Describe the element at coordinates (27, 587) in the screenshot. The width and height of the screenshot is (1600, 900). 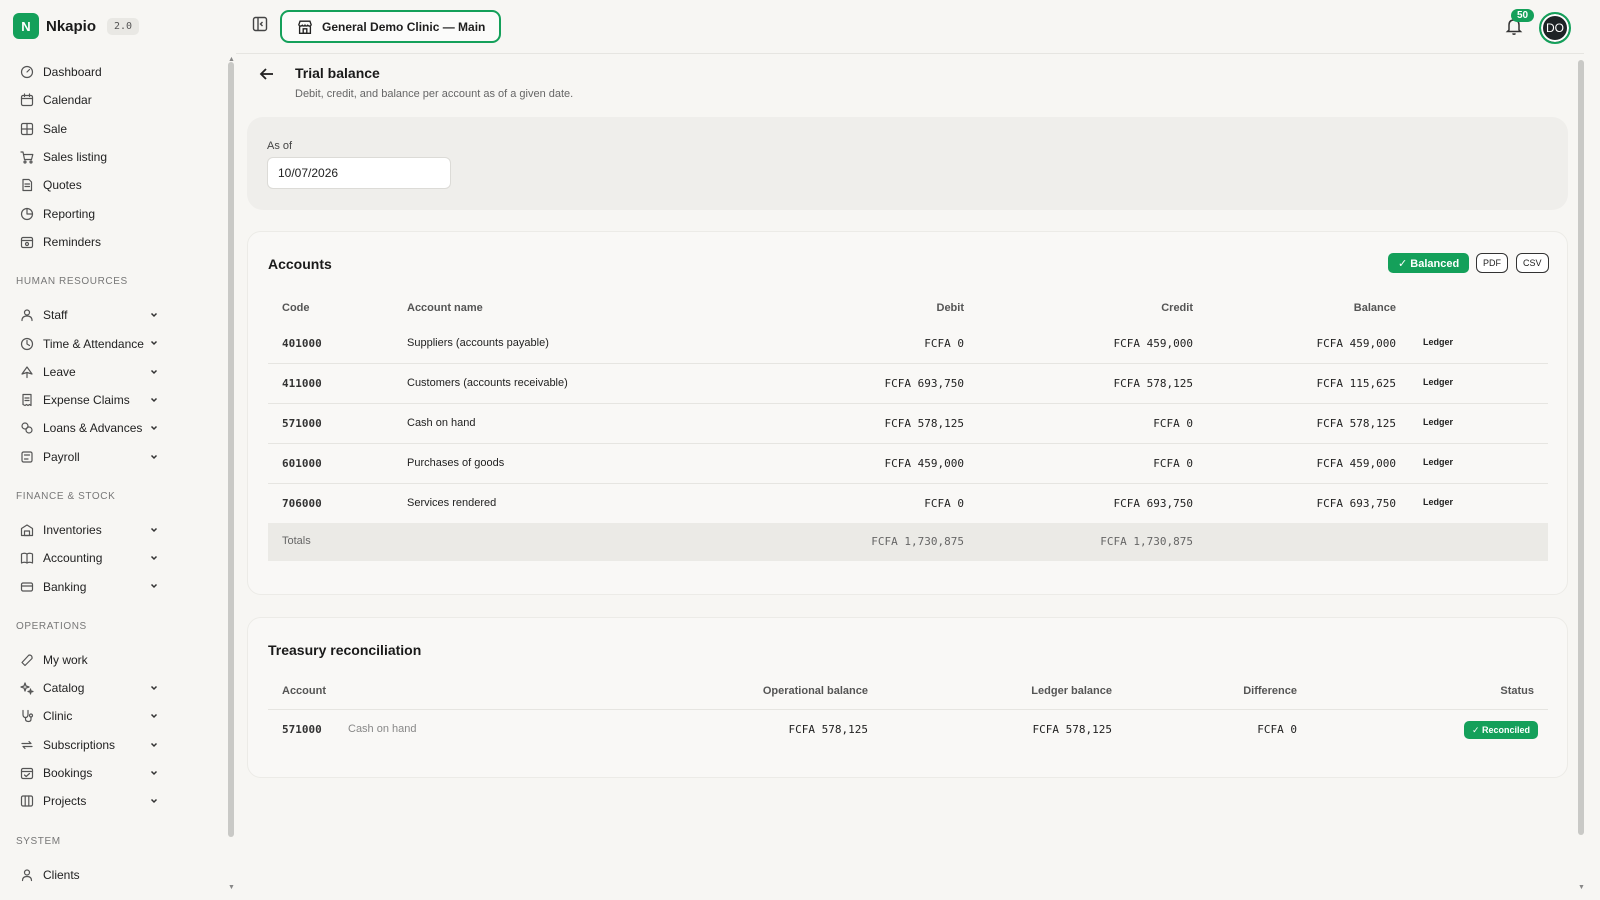
I see `bank-card-icon` at that location.